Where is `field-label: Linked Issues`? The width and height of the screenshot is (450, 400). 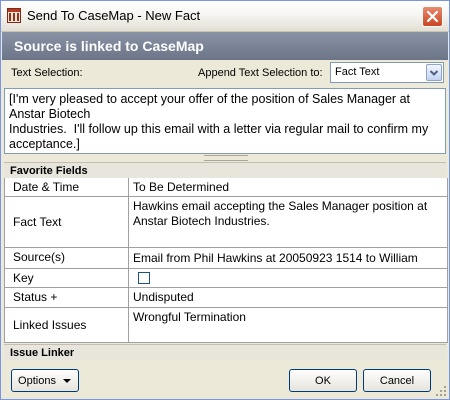
field-label: Linked Issues is located at coordinates (67, 325).